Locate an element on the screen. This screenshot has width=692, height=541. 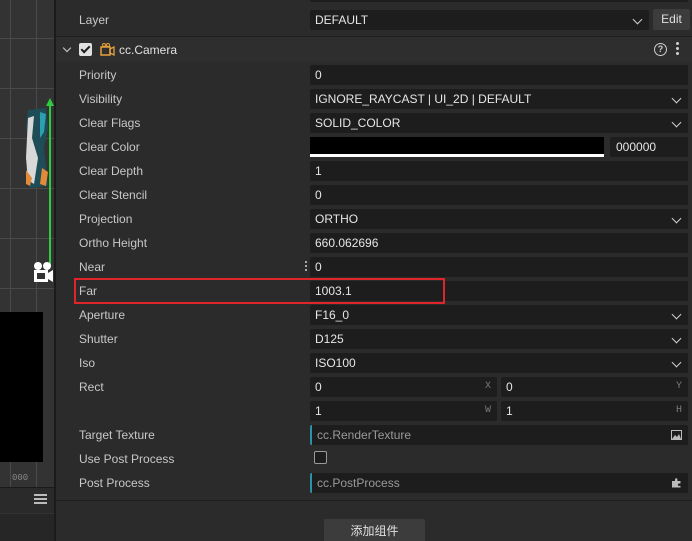
rect-row: Rect 0 X 0 Y is located at coordinates (374, 387).